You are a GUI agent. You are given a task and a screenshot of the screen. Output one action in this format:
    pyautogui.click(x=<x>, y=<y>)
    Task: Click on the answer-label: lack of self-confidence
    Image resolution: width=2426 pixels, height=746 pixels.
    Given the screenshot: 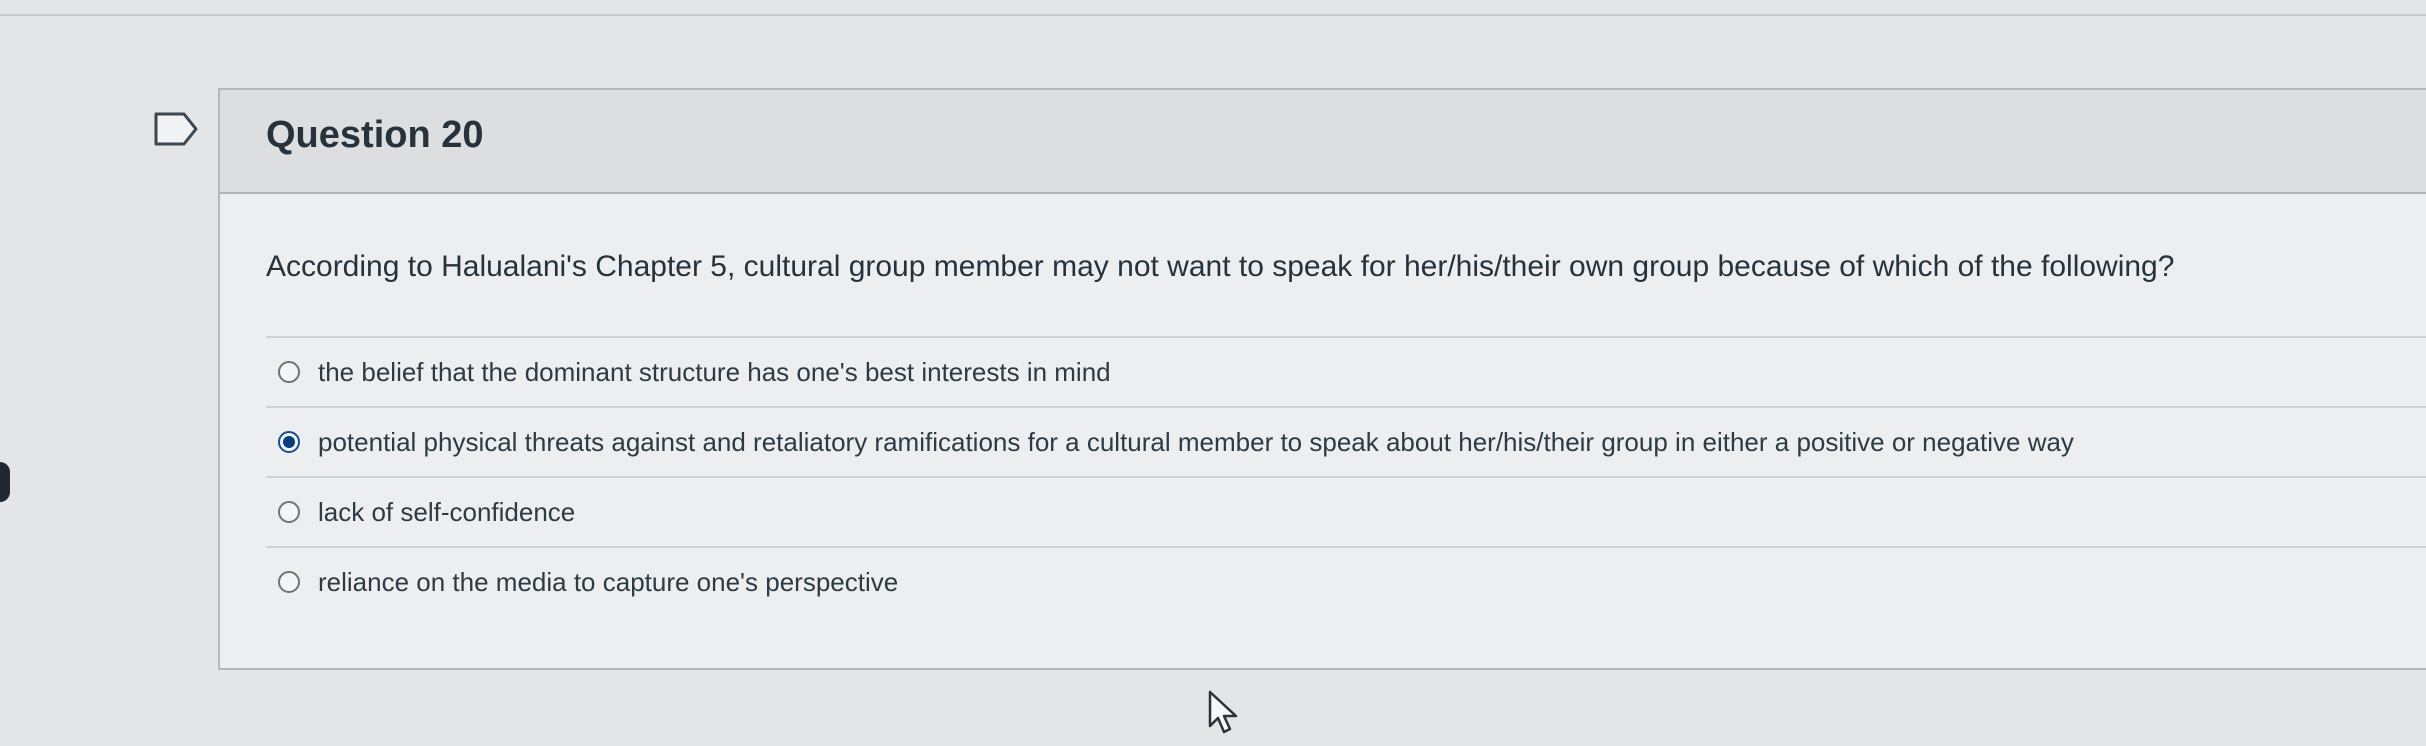 What is the action you would take?
    pyautogui.click(x=447, y=511)
    